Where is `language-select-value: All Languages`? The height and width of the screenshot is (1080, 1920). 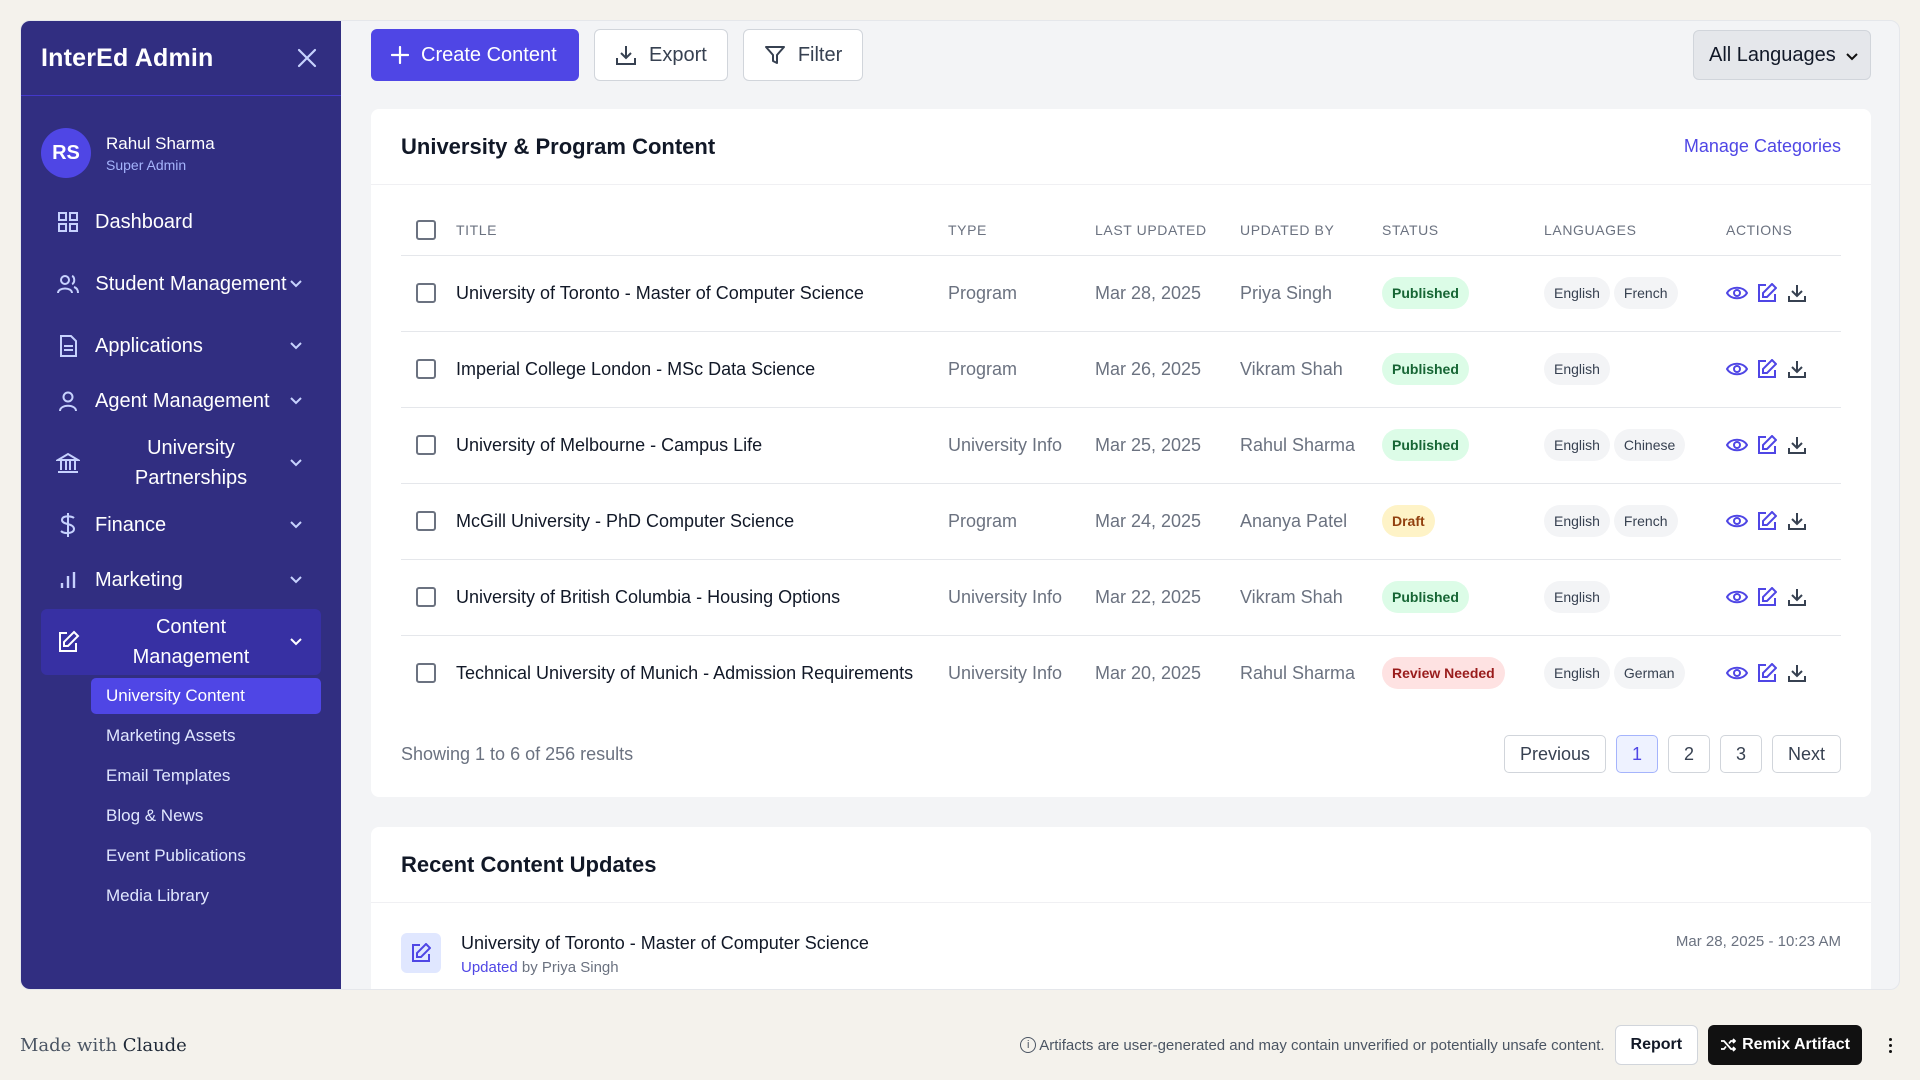
language-select-value: All Languages is located at coordinates (1772, 54).